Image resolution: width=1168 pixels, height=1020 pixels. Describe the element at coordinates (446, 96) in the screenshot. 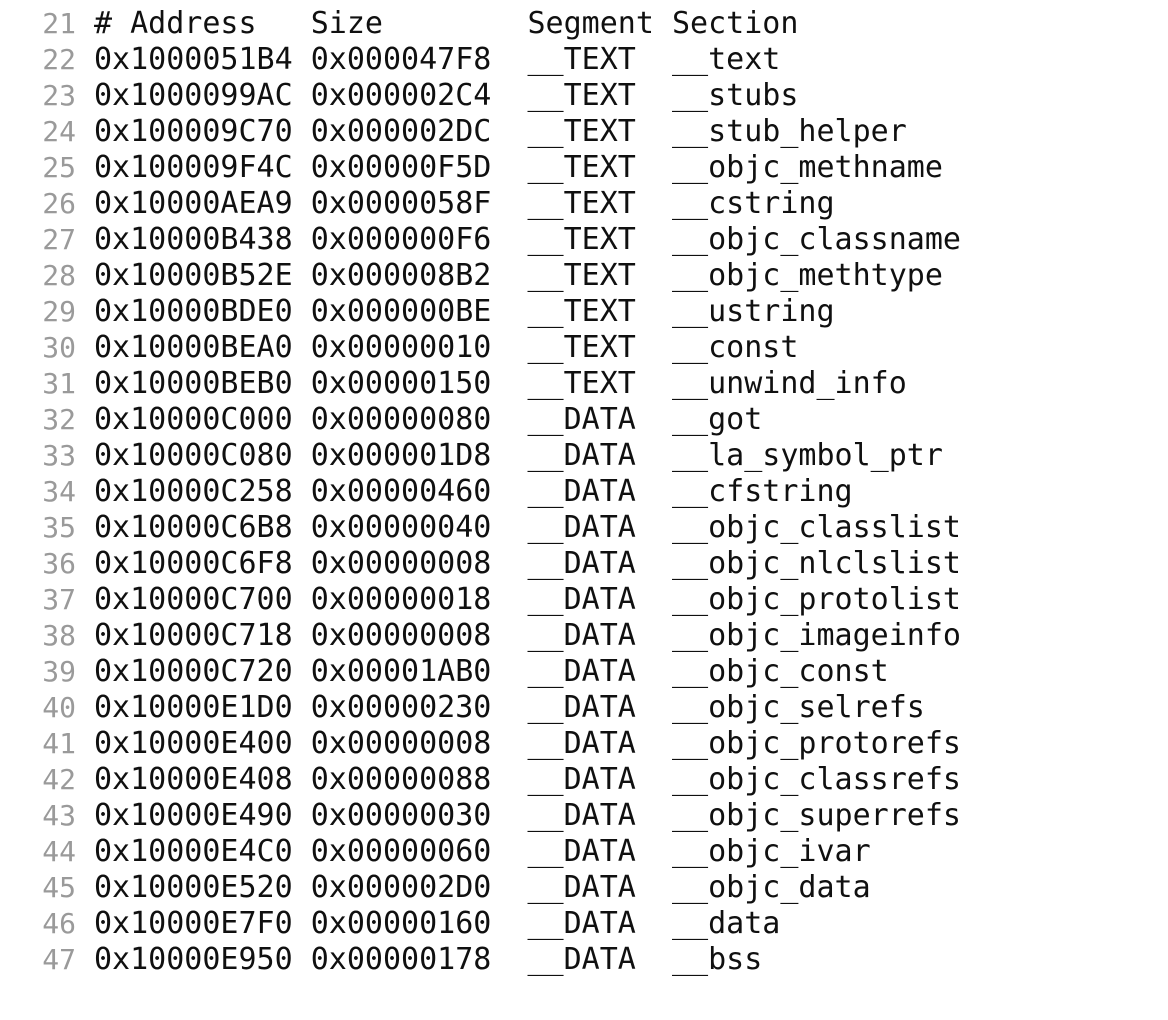

I see `line-content: 0x1000099AC 0x000002C4 __TEXT __stubs` at that location.